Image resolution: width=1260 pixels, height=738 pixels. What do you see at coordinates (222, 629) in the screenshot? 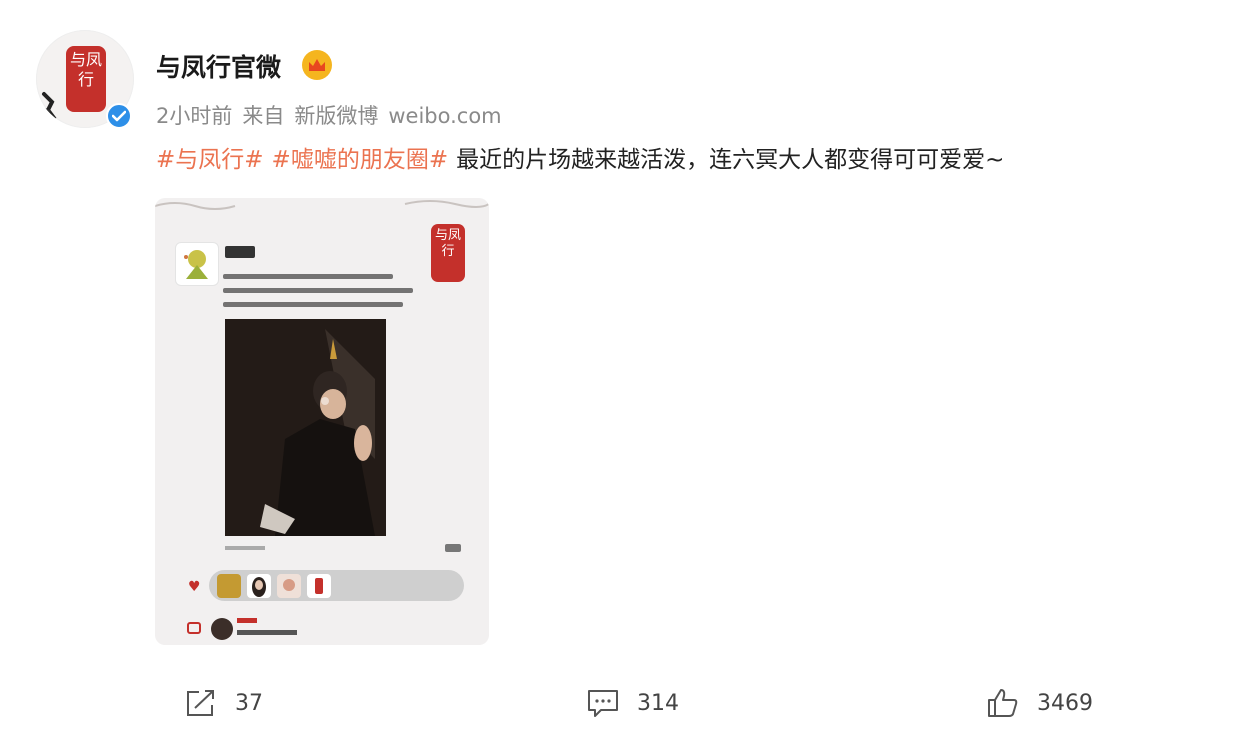
I see `commenter-avatar` at bounding box center [222, 629].